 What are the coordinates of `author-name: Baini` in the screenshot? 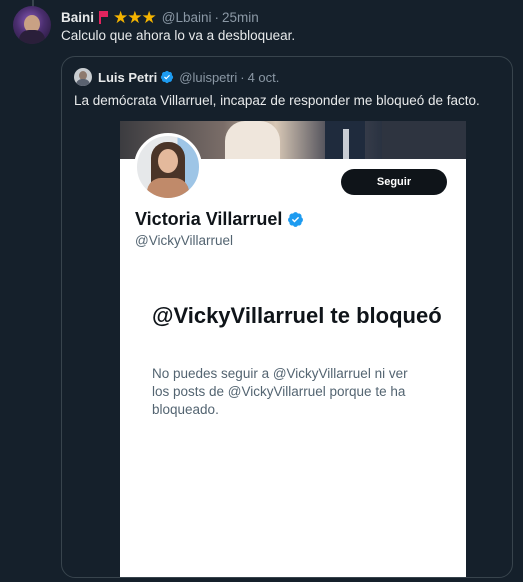 It's located at (77, 17).